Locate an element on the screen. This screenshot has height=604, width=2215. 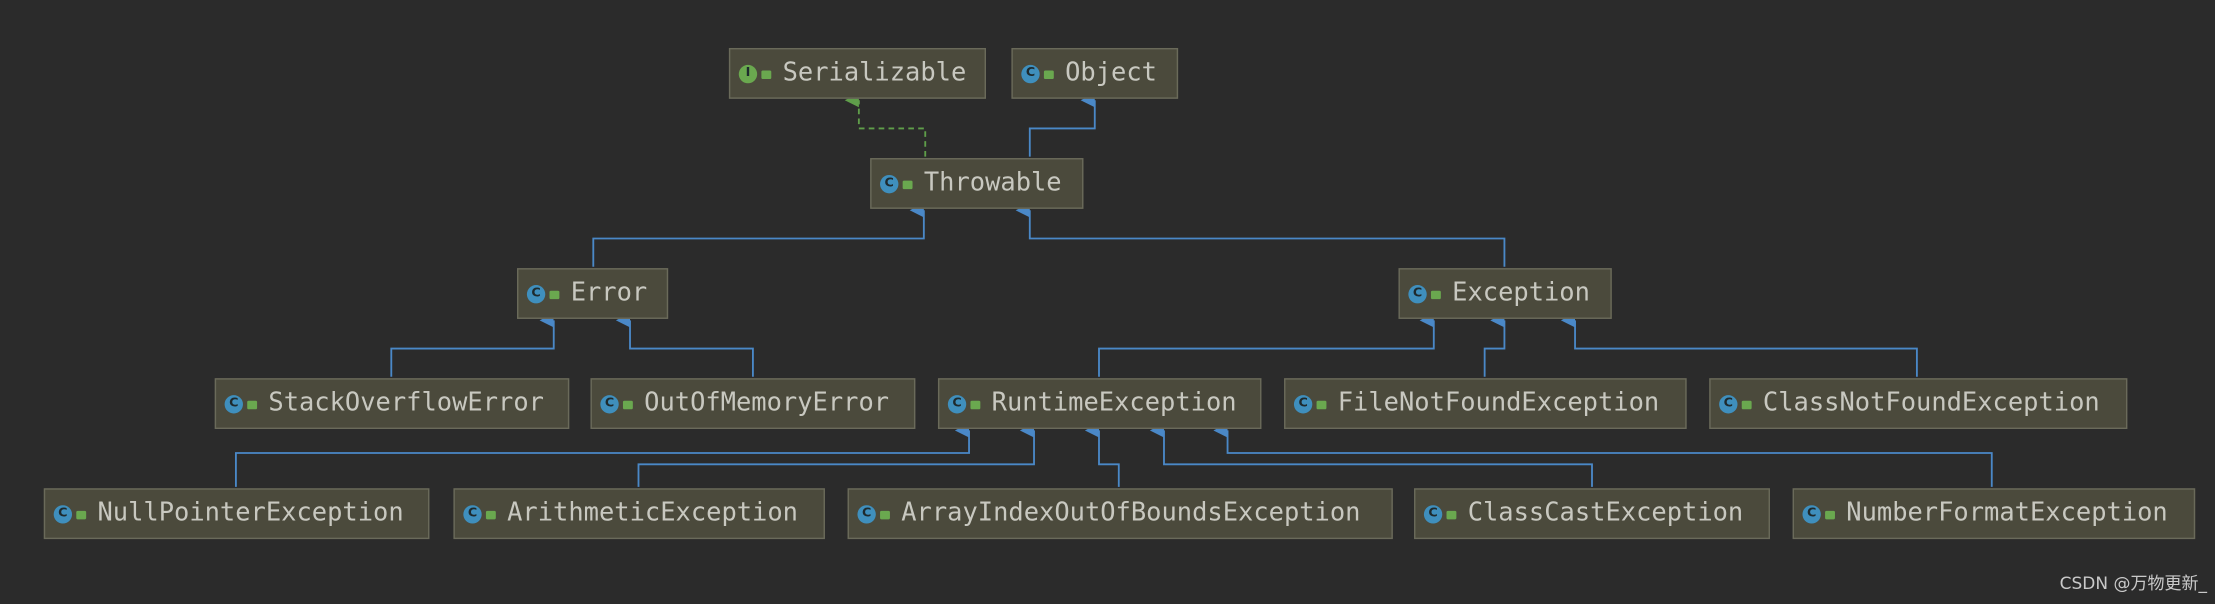
edge-exception-throwable is located at coordinates (1260, 235).